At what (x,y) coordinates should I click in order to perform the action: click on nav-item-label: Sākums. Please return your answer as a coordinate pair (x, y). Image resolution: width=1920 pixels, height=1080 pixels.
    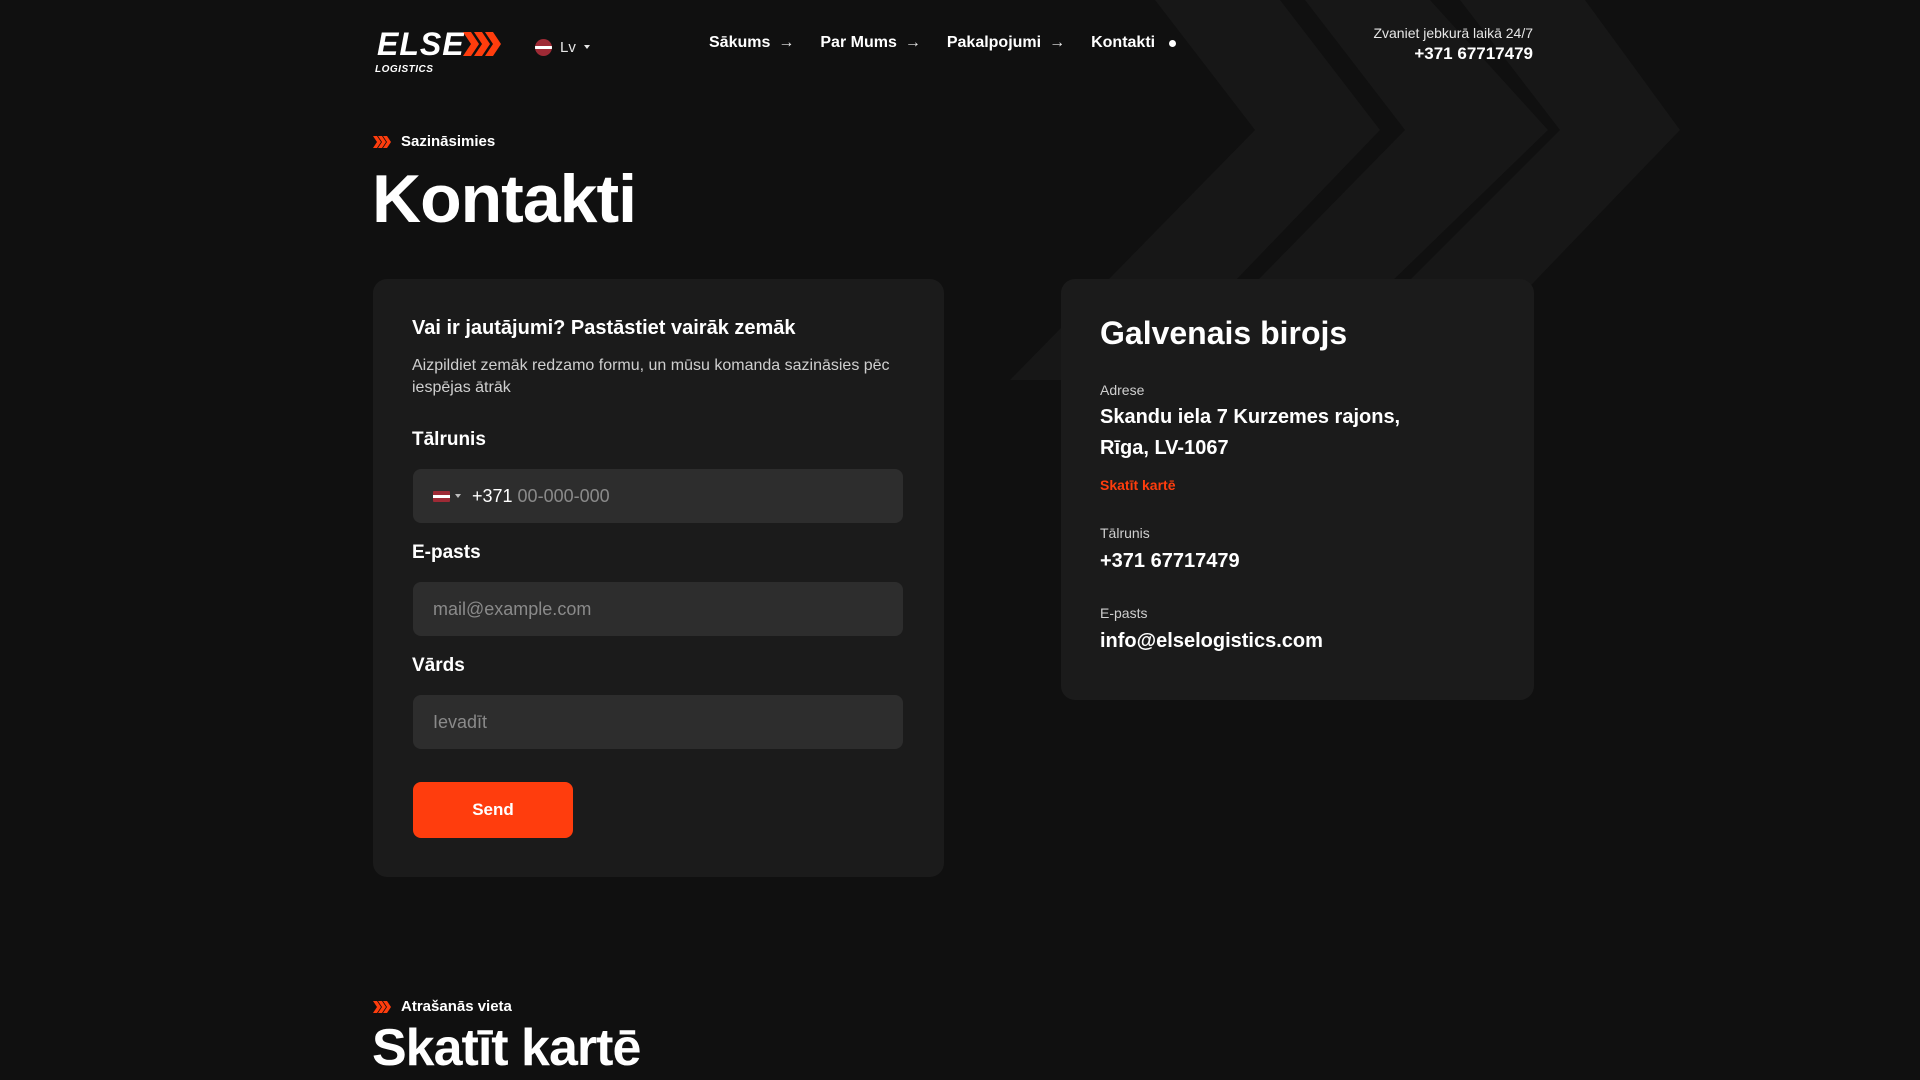
    Looking at the image, I should click on (740, 42).